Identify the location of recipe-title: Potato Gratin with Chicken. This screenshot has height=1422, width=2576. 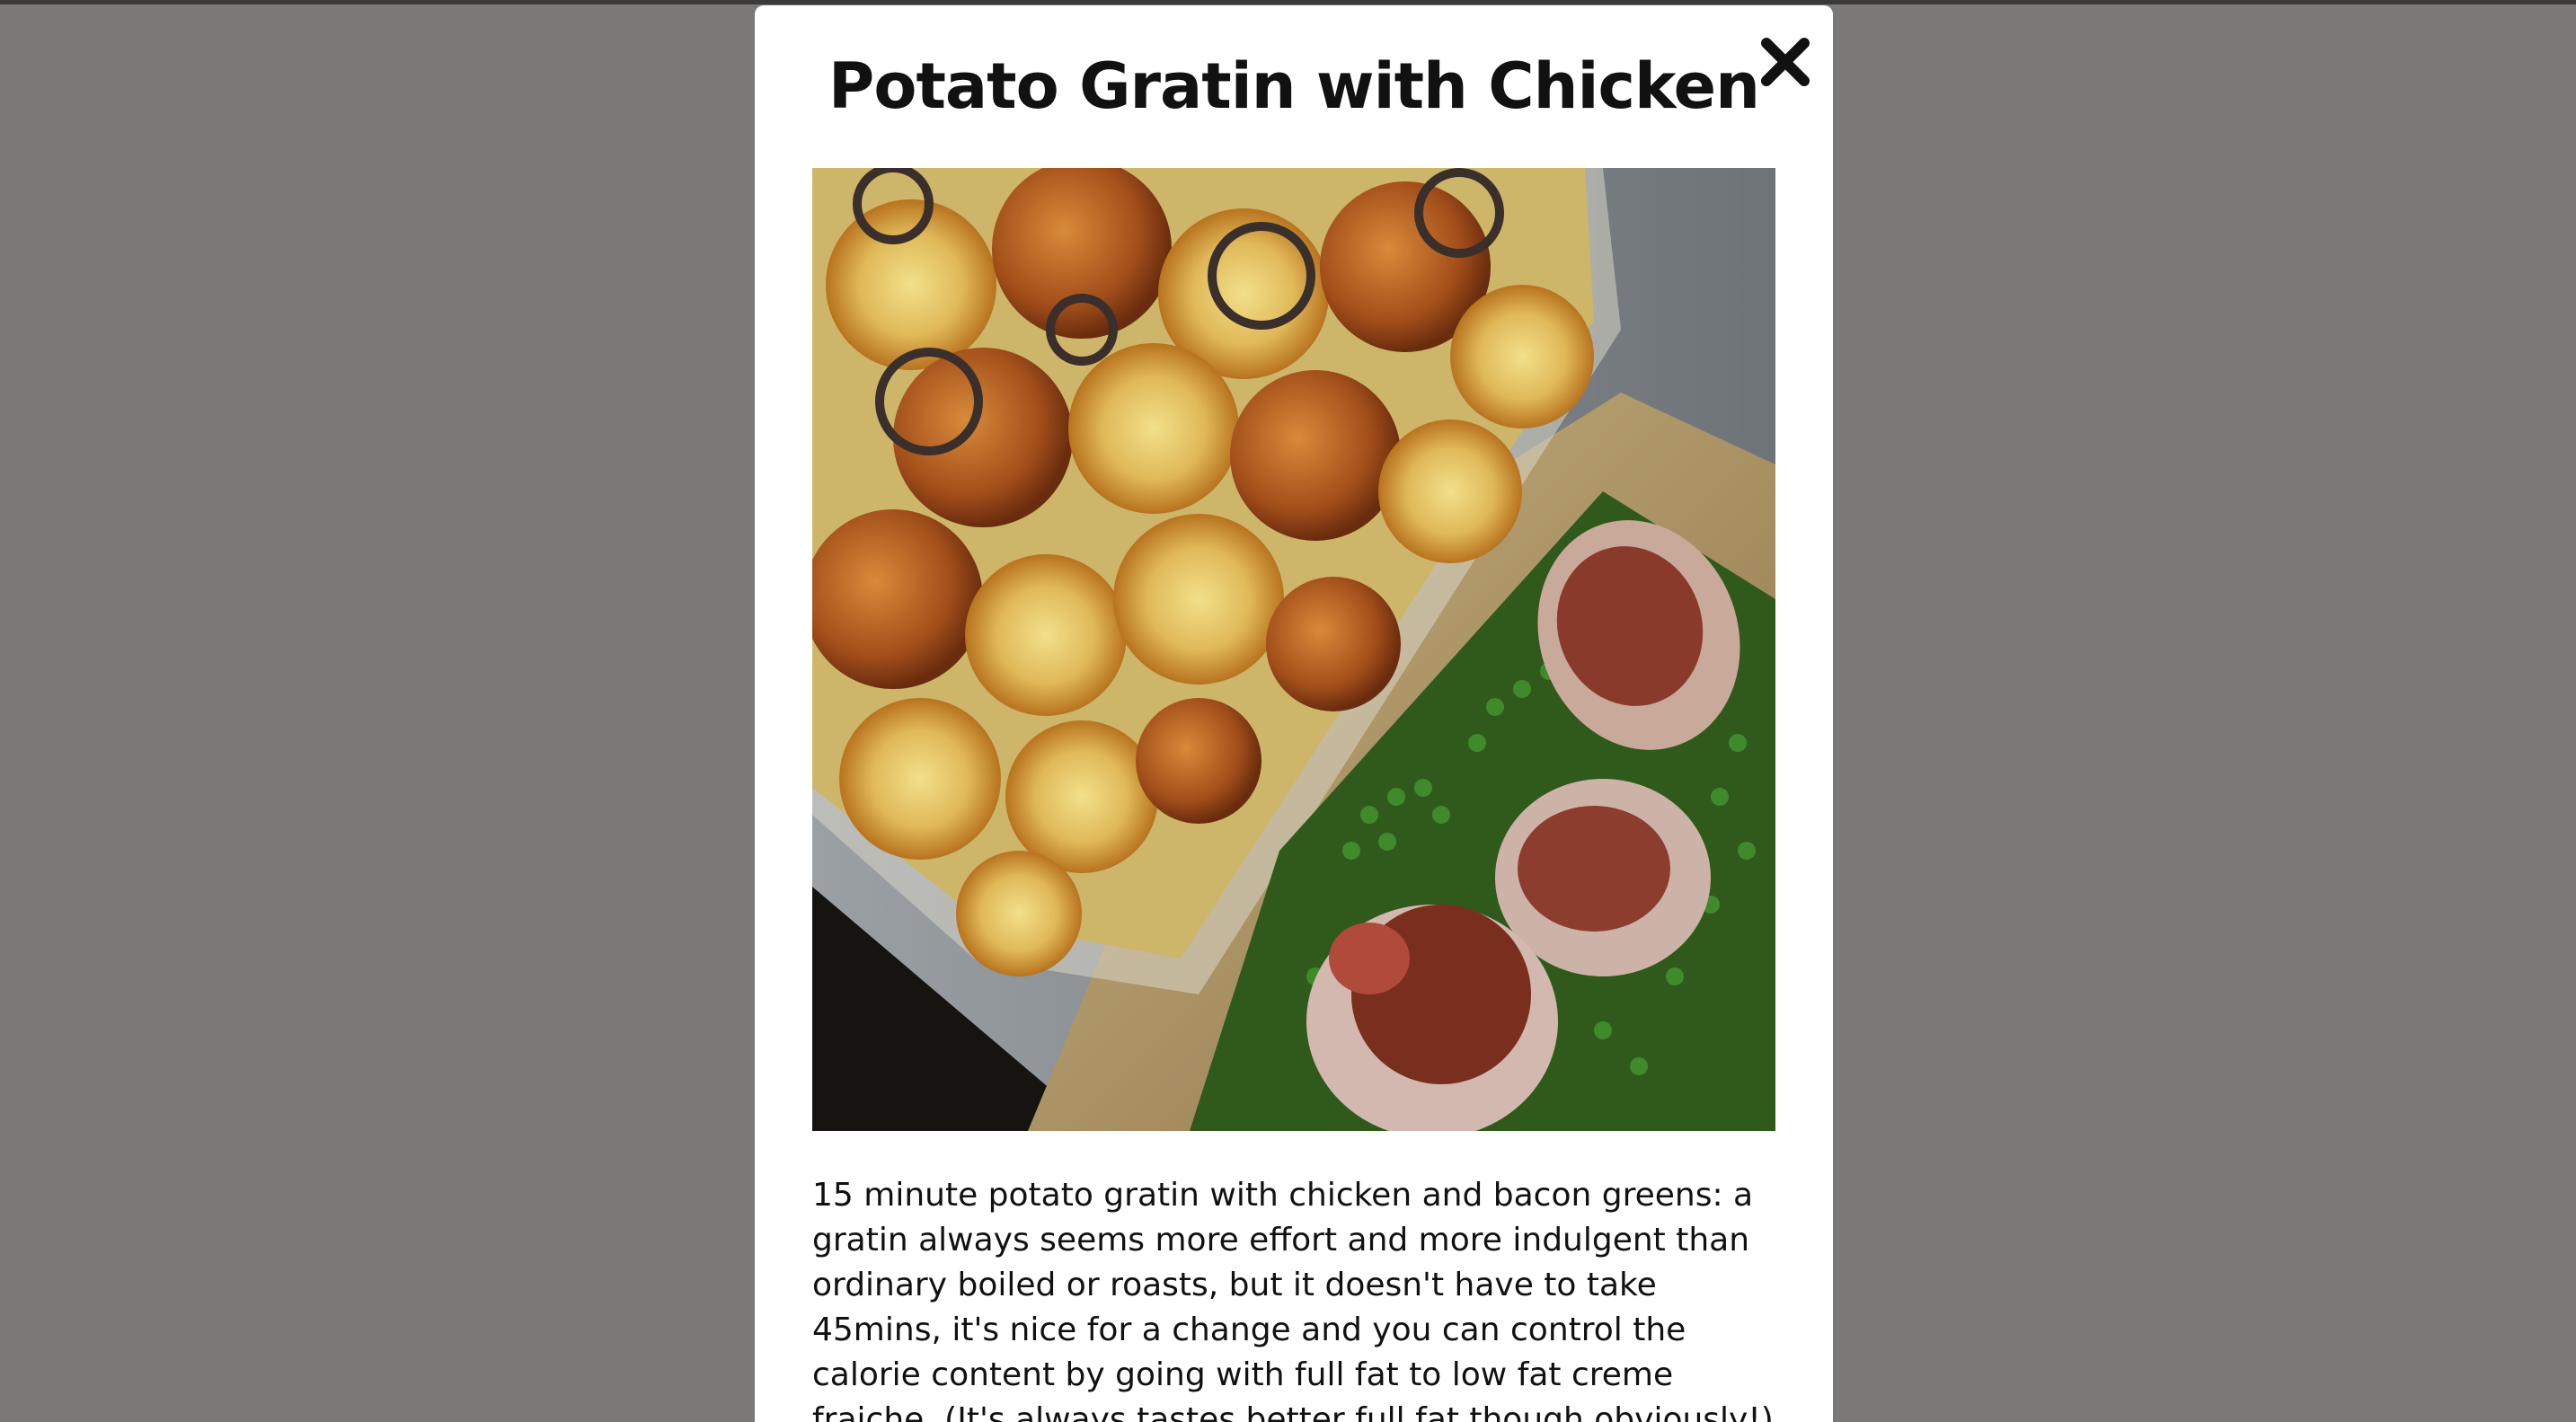
(1294, 86).